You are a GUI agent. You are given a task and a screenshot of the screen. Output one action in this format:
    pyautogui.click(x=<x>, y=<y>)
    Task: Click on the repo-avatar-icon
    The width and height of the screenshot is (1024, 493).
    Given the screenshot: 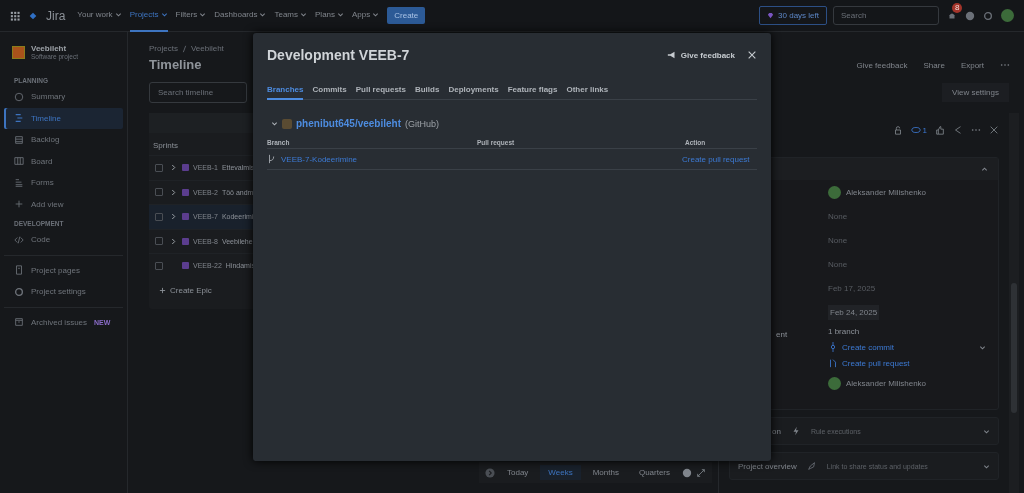 What is the action you would take?
    pyautogui.click(x=287, y=123)
    